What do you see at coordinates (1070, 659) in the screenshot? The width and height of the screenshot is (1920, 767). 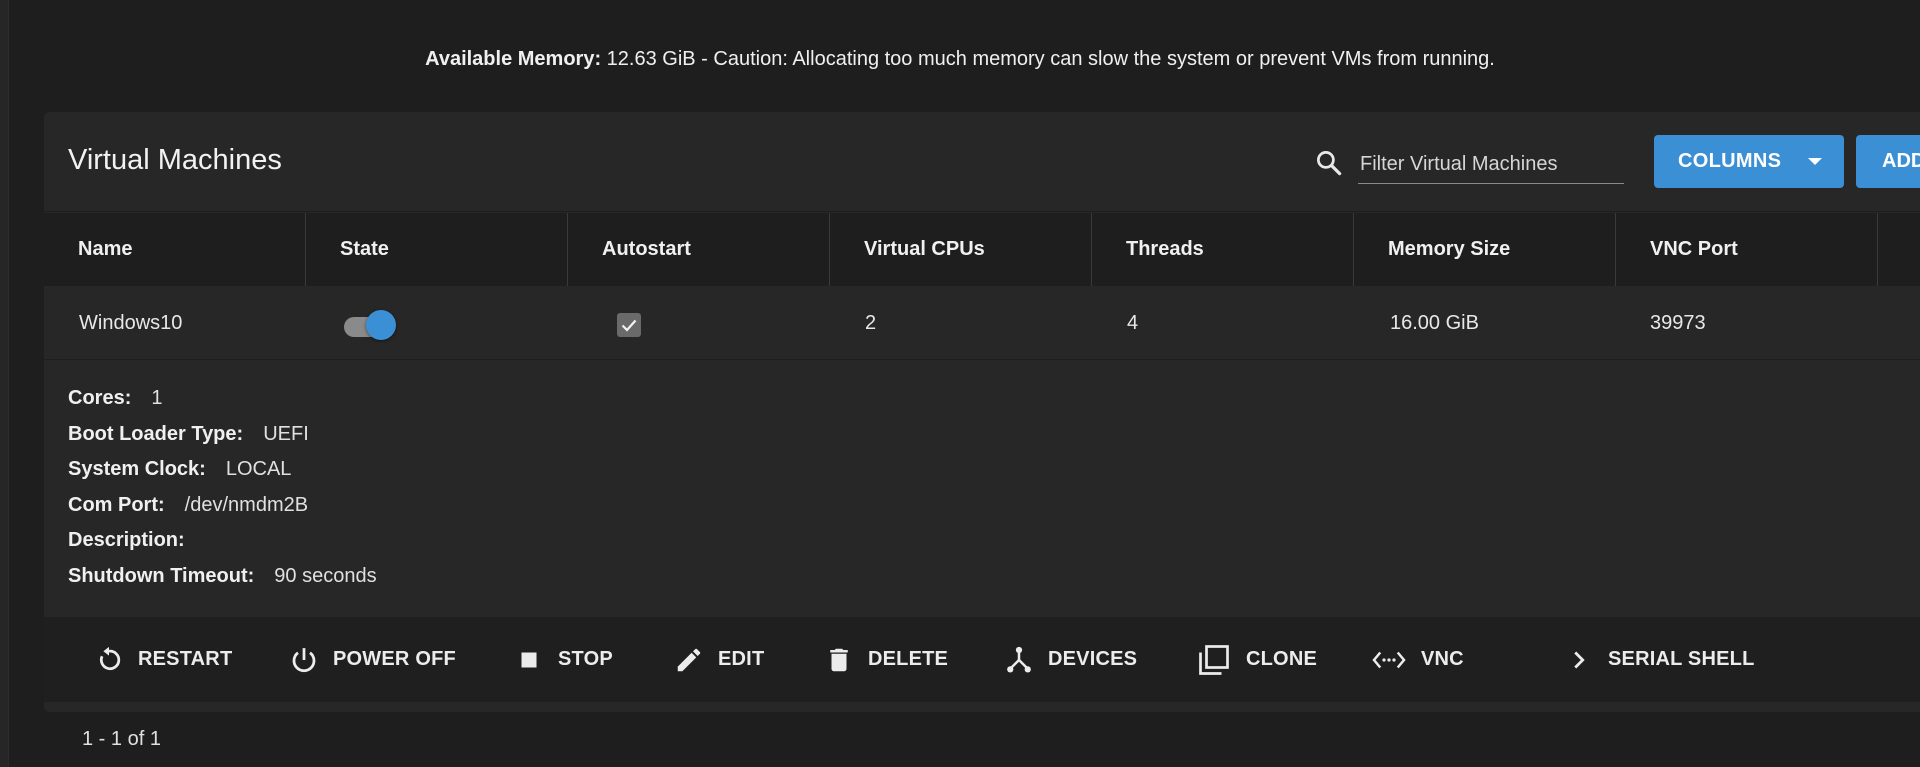 I see `devices-button: DEVICES` at bounding box center [1070, 659].